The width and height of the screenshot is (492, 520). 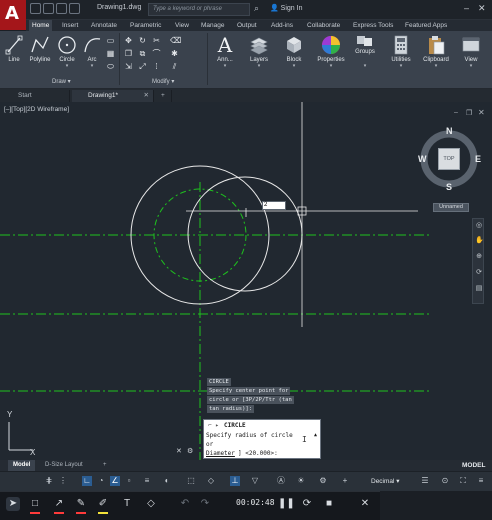 What do you see at coordinates (59, 504) in the screenshot?
I see `arrow-draw-icon: ↗` at bounding box center [59, 504].